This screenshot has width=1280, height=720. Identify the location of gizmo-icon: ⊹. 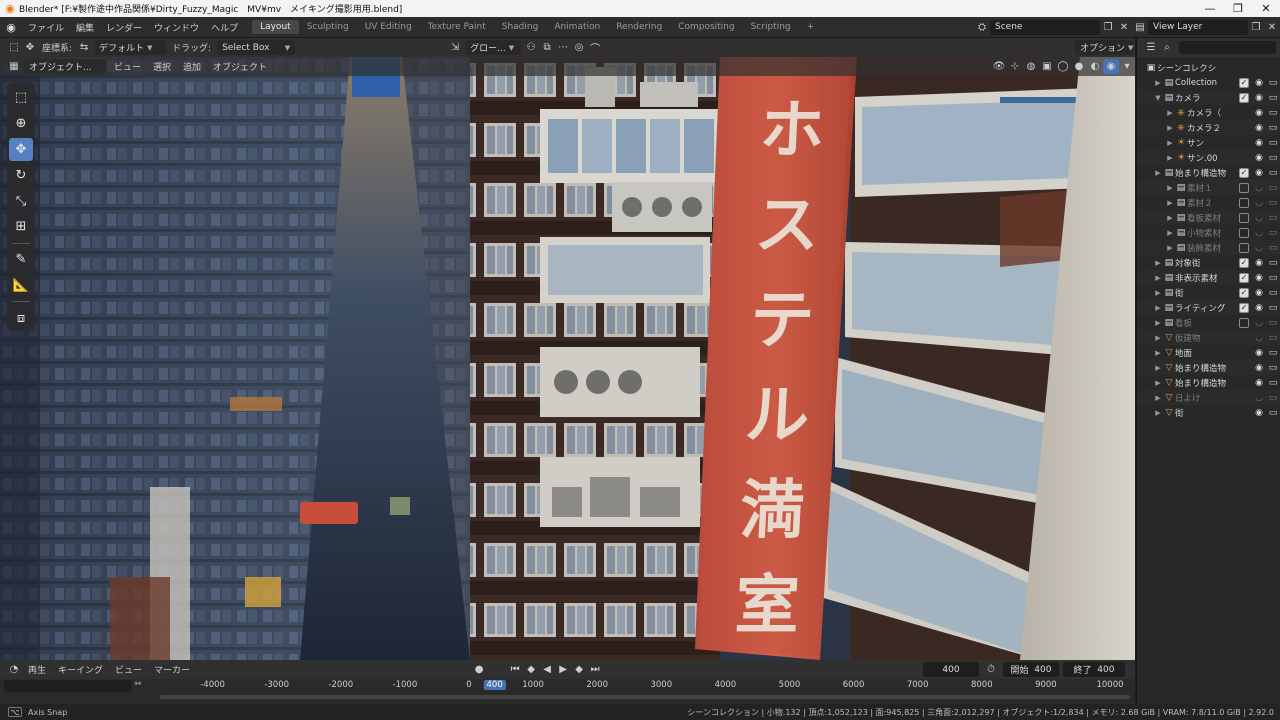
(1015, 66).